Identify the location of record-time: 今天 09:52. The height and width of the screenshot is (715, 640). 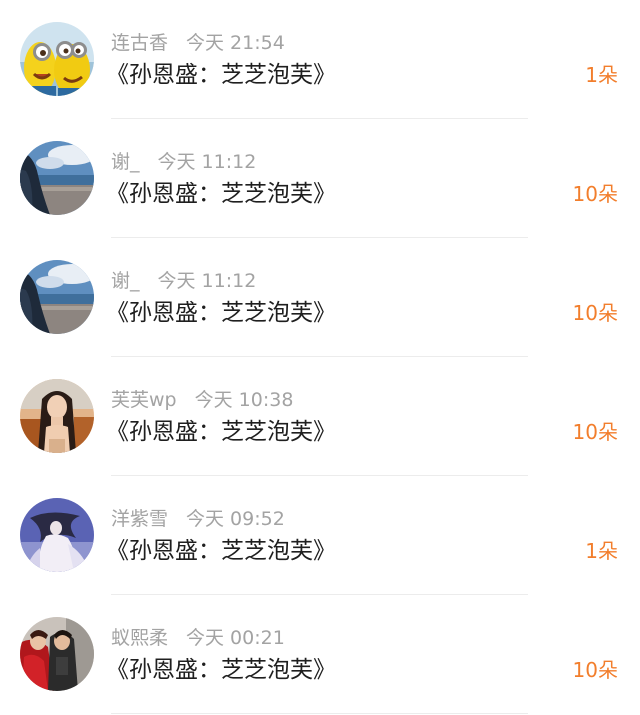
(235, 519).